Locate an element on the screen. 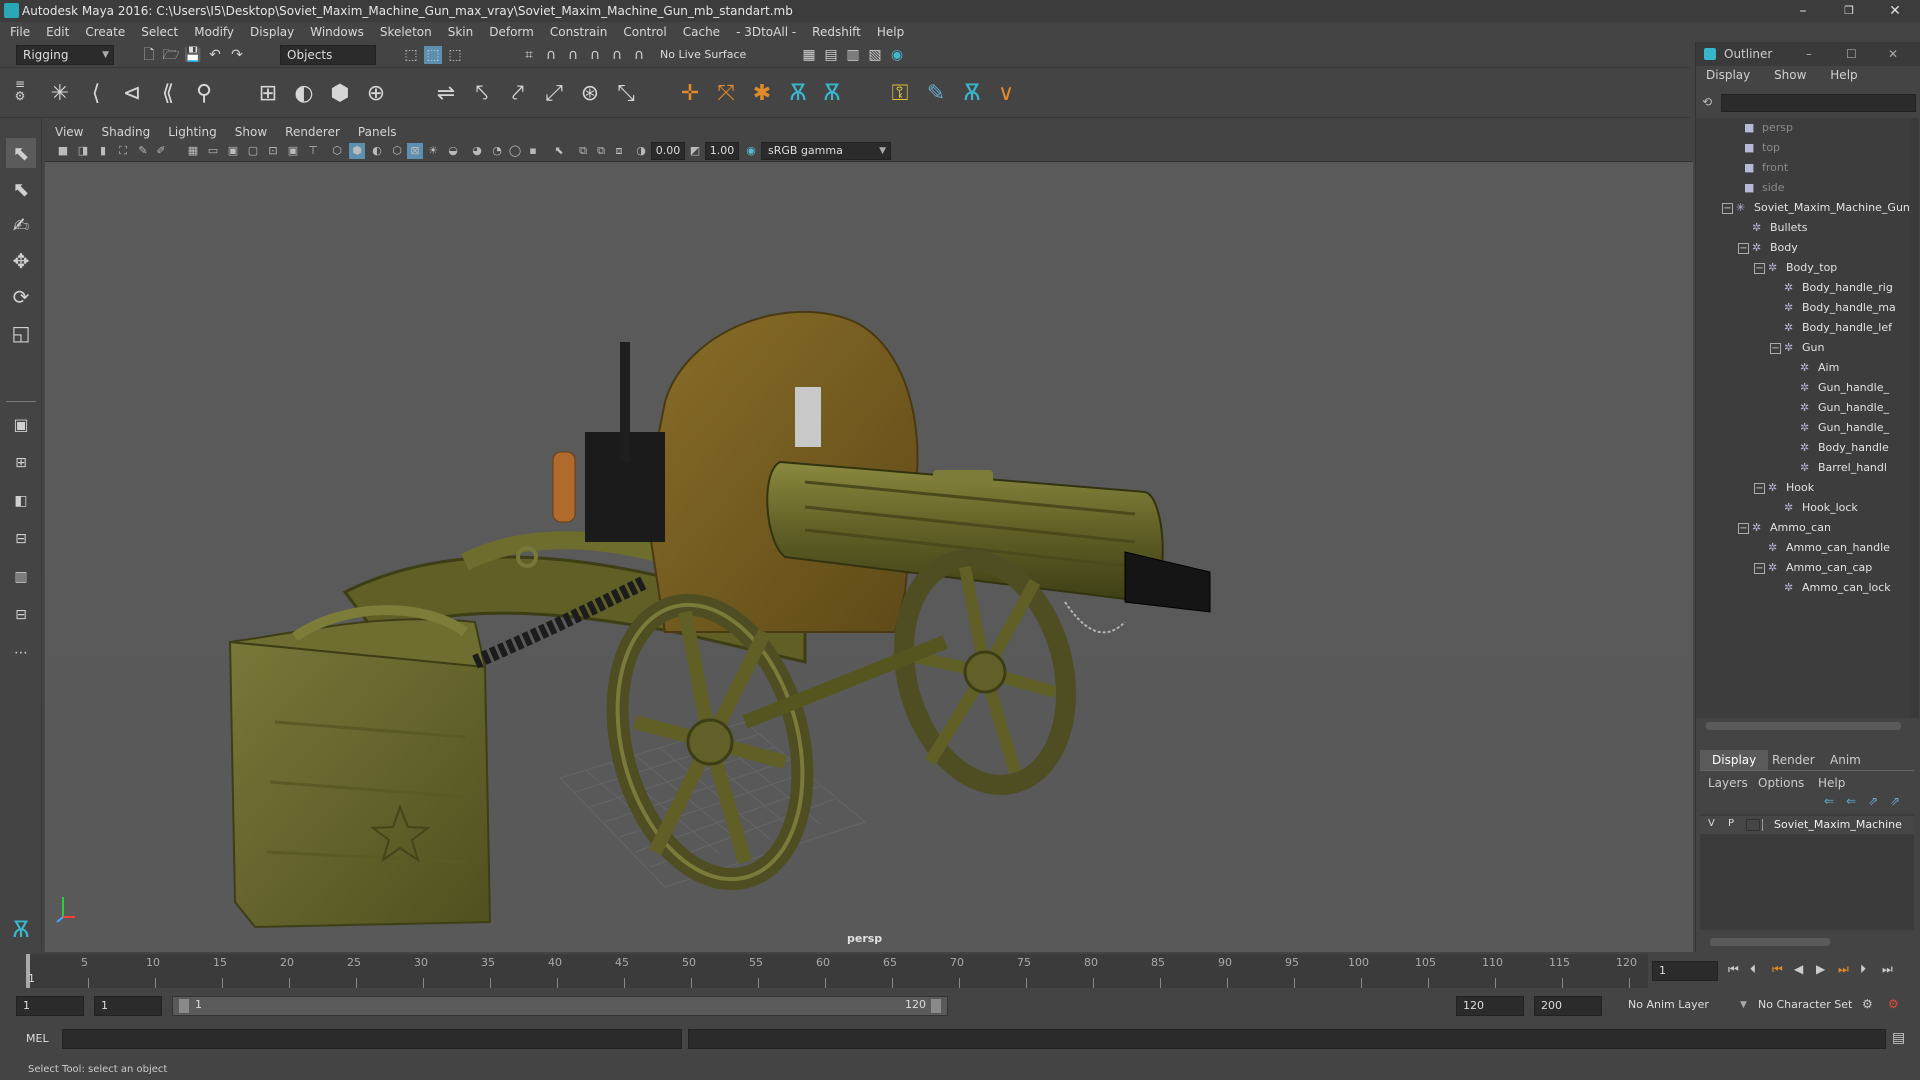 This screenshot has width=1920, height=1080. layer-visible-toggle: V is located at coordinates (1711, 823).